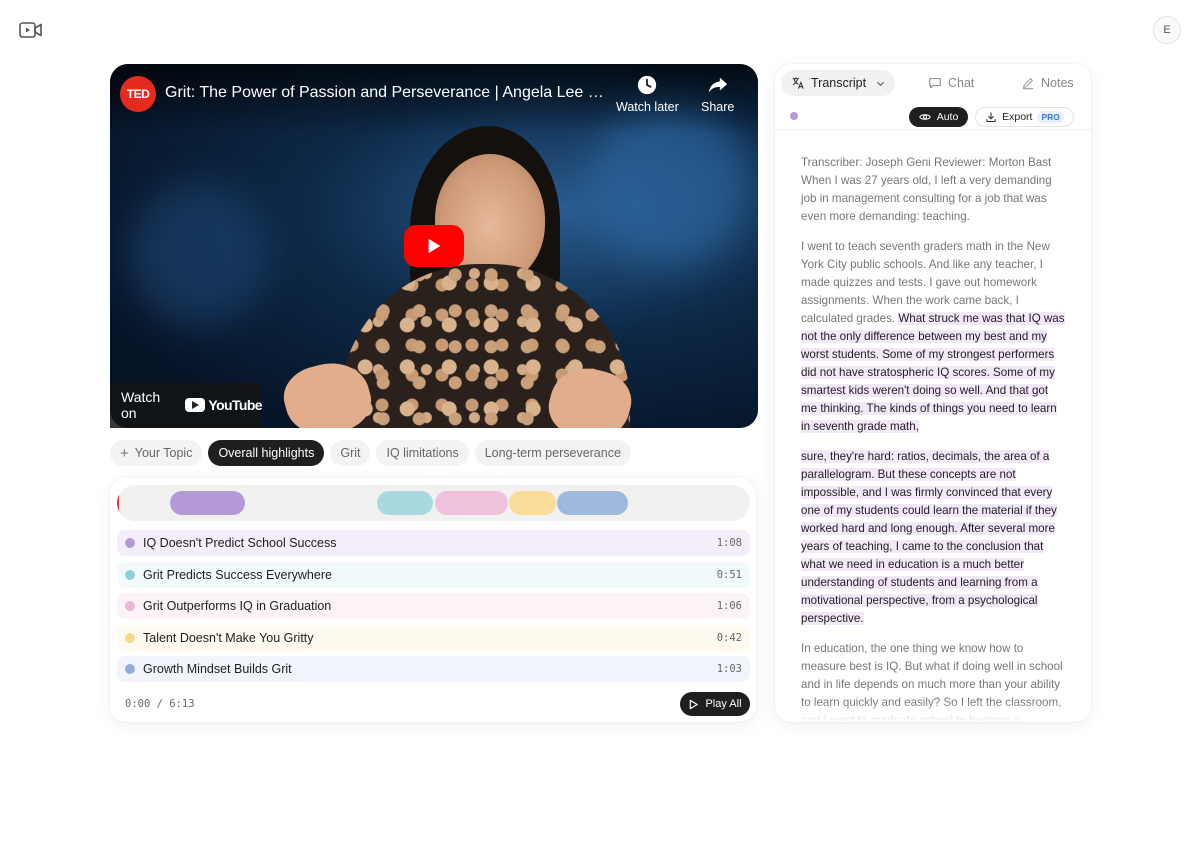 The height and width of the screenshot is (865, 1200). Describe the element at coordinates (235, 405) in the screenshot. I see `youtube-wordmark: YouTube` at that location.